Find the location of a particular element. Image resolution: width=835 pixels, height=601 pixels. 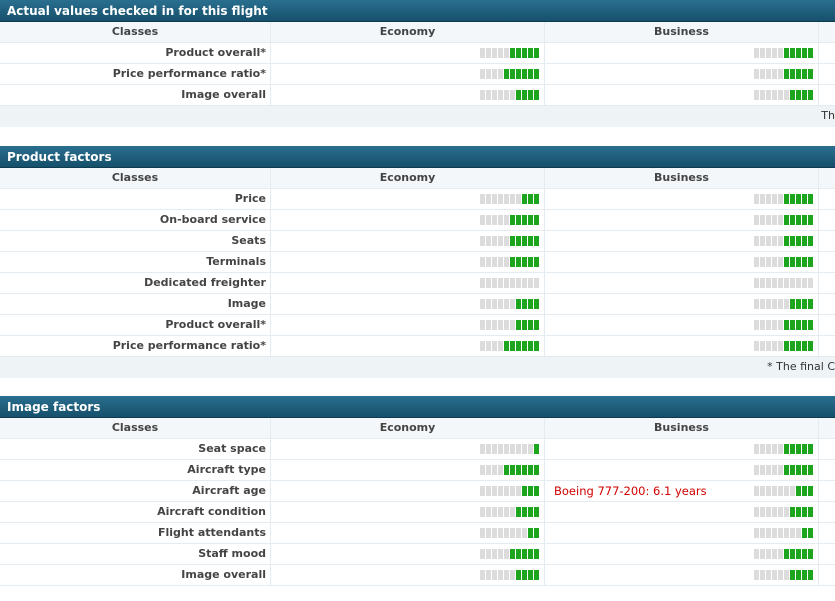

table-row: Seat space is located at coordinates (417, 449).